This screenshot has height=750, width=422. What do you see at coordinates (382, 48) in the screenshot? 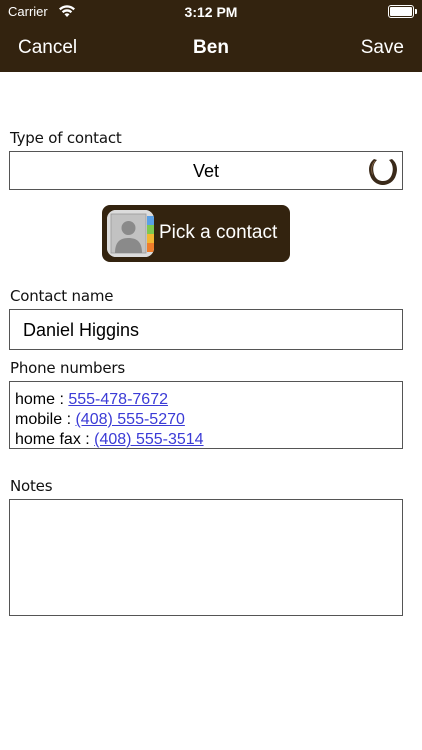
I see `save-button: Save` at bounding box center [382, 48].